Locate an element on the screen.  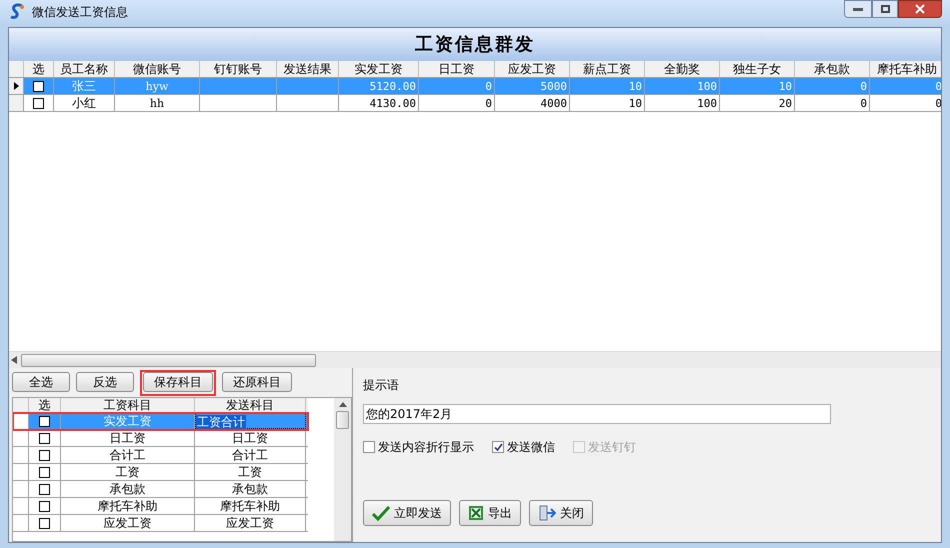
scroll-left-icon is located at coordinates (14, 360).